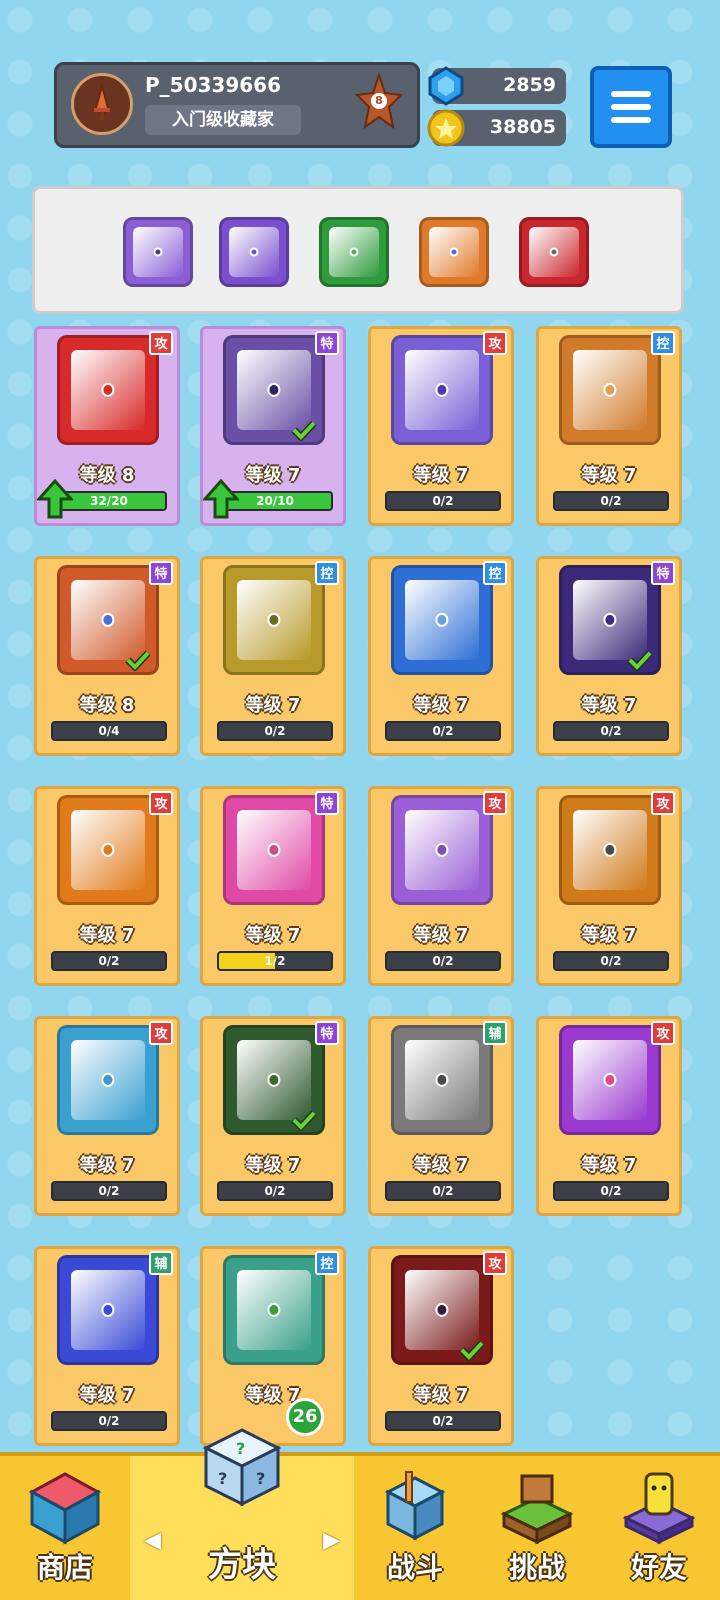  Describe the element at coordinates (495, 1033) in the screenshot. I see `type-badge: 辅` at that location.